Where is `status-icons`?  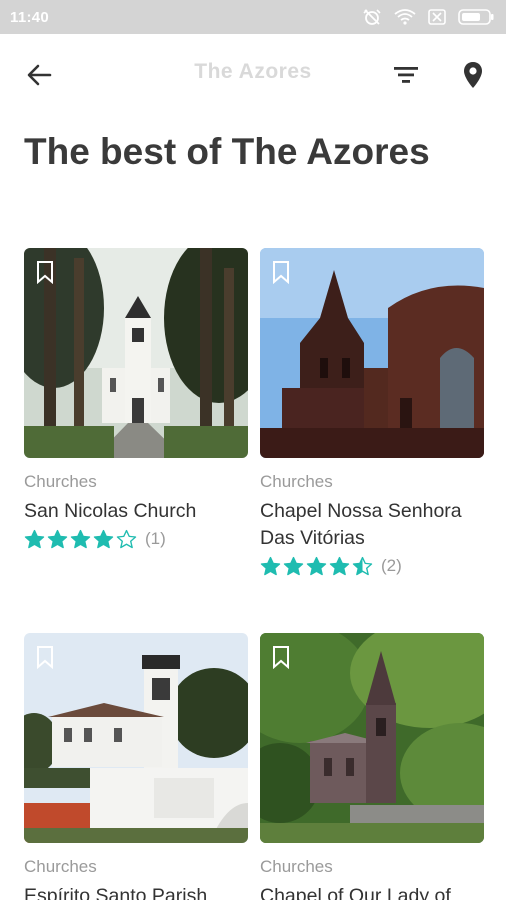
status-icons is located at coordinates (428, 17).